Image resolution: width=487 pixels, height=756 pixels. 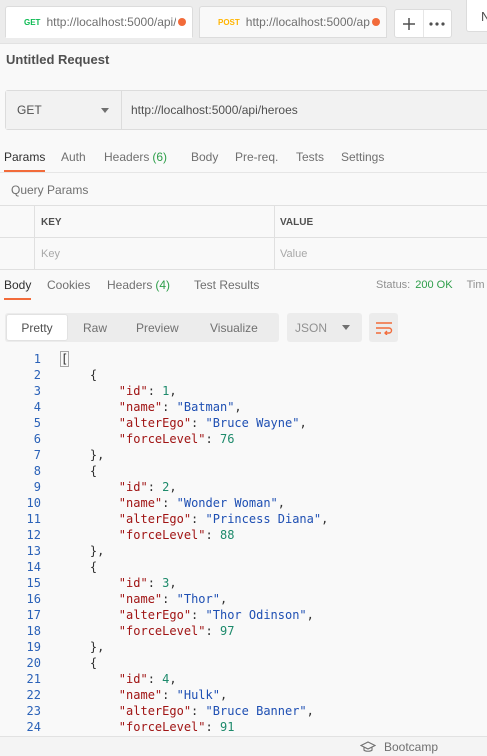 I want to click on code-line: 18 "forceLevel": 97, so click(x=243, y=632).